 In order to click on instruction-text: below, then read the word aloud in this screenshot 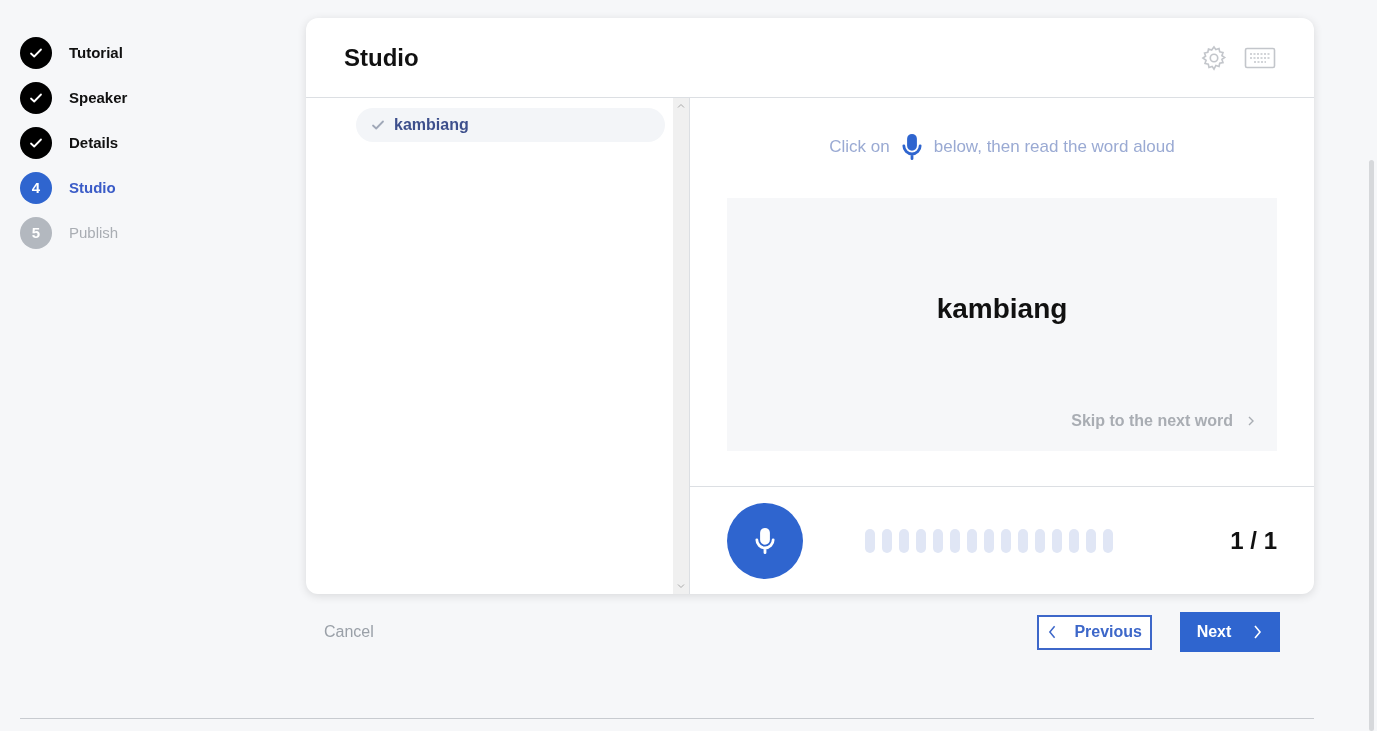, I will do `click(1054, 147)`.